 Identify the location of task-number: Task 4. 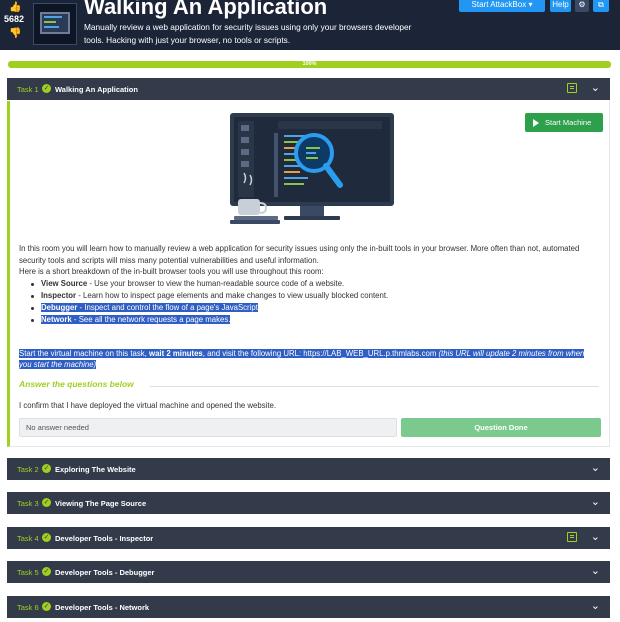
(28, 538).